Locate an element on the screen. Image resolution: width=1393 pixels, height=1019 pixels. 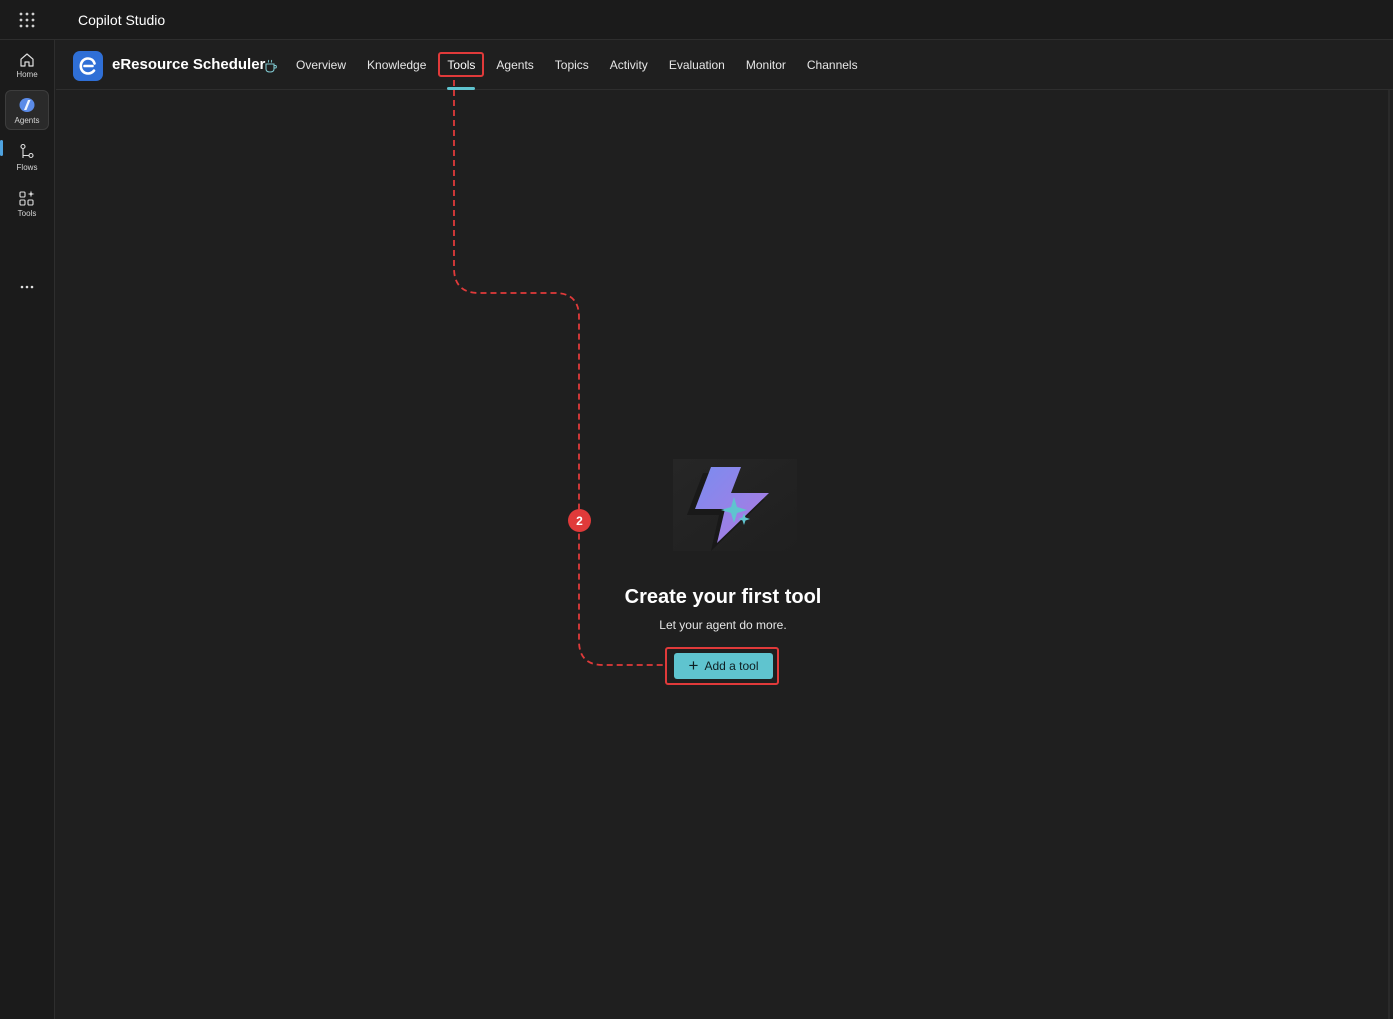
tools-icon is located at coordinates (27, 198).